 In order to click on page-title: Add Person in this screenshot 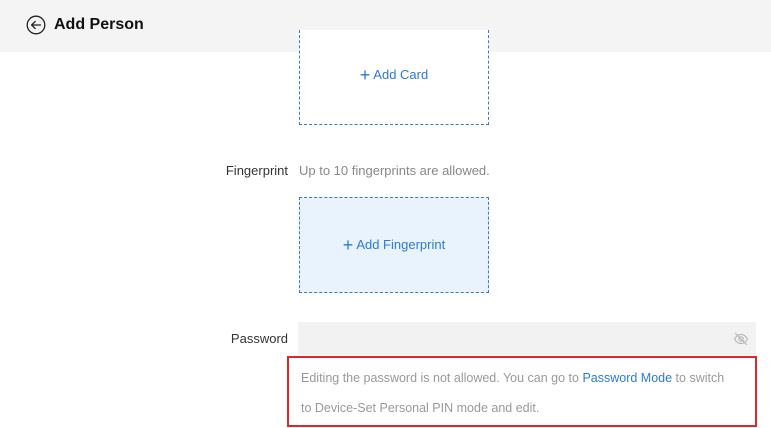, I will do `click(99, 24)`.